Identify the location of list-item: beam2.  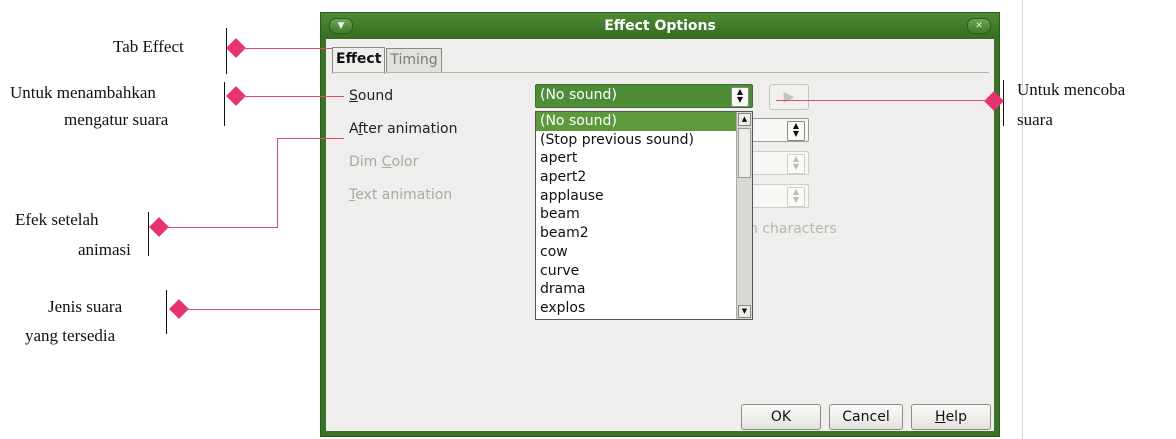
(644, 233).